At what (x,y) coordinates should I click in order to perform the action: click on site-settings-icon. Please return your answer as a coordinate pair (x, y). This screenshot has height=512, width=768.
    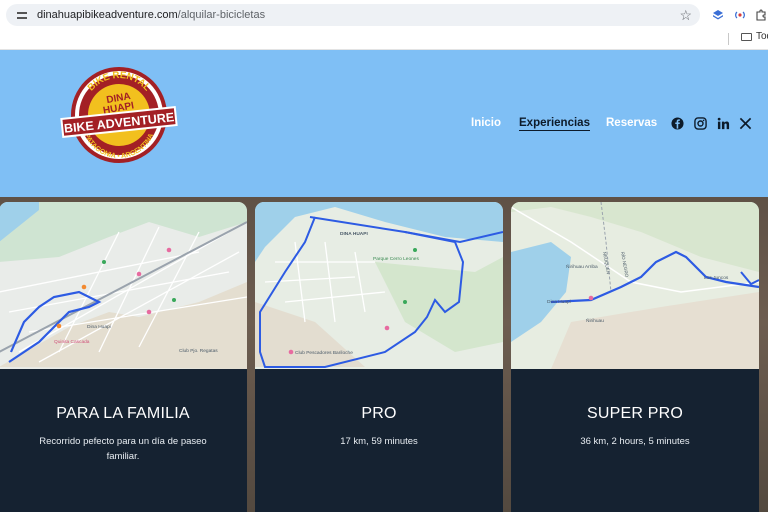
    Looking at the image, I should click on (22, 15).